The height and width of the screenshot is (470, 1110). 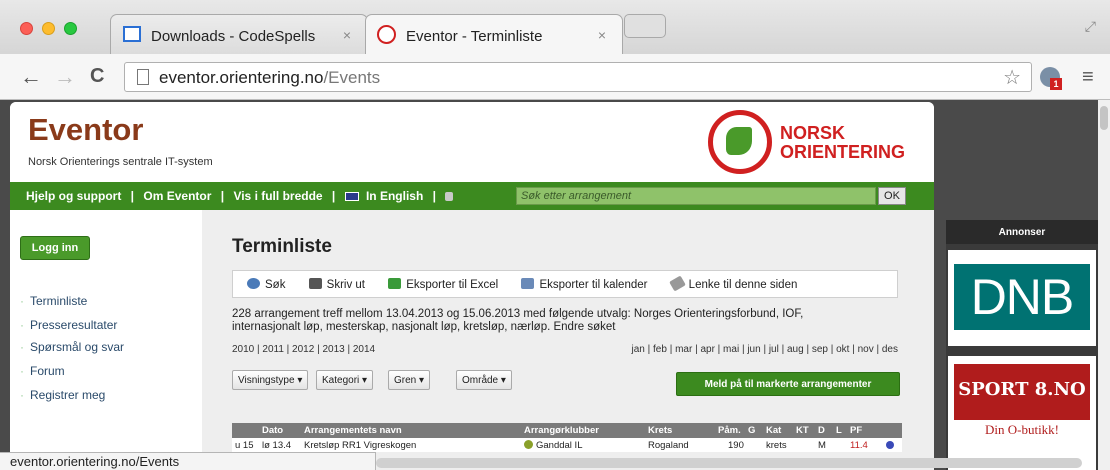 I want to click on scrollbar-thumb, so click(x=1104, y=118).